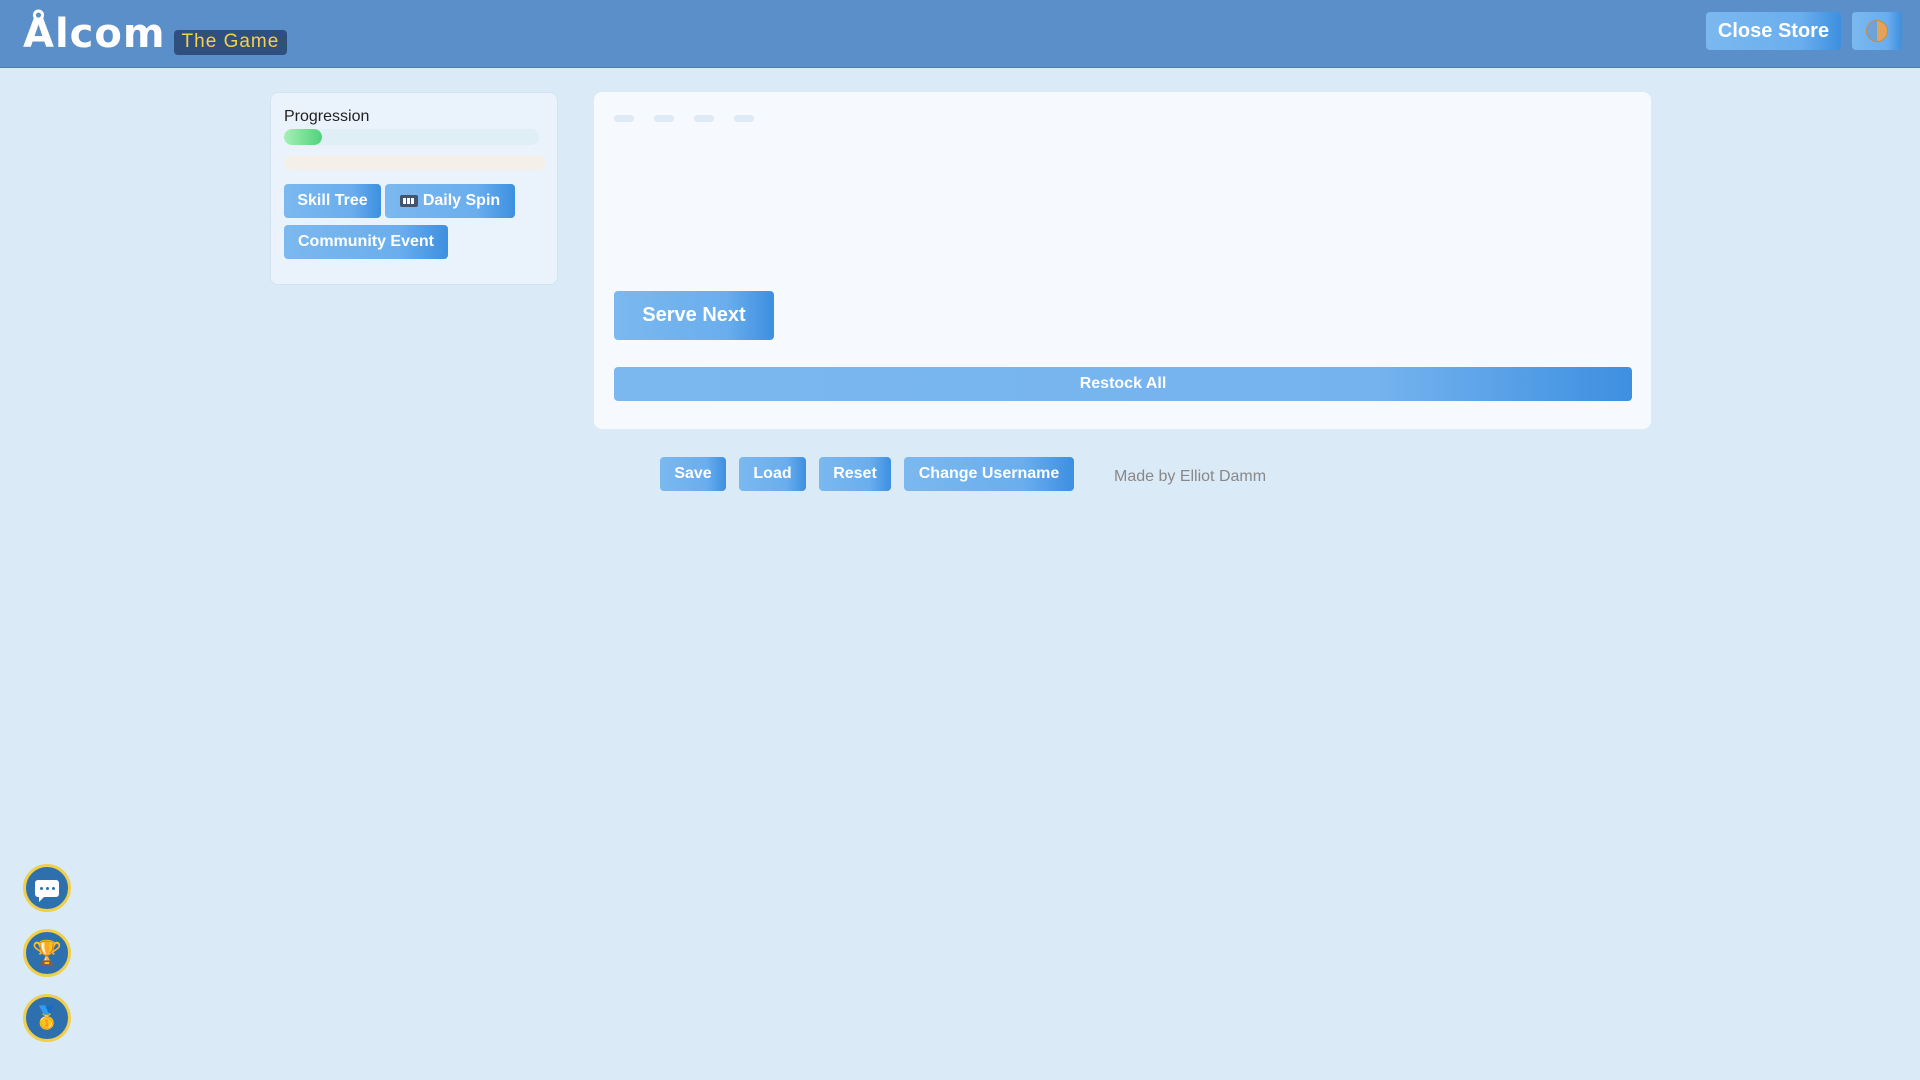 This screenshot has width=1920, height=1080. I want to click on daily-spin-label: Daily Spin, so click(461, 200).